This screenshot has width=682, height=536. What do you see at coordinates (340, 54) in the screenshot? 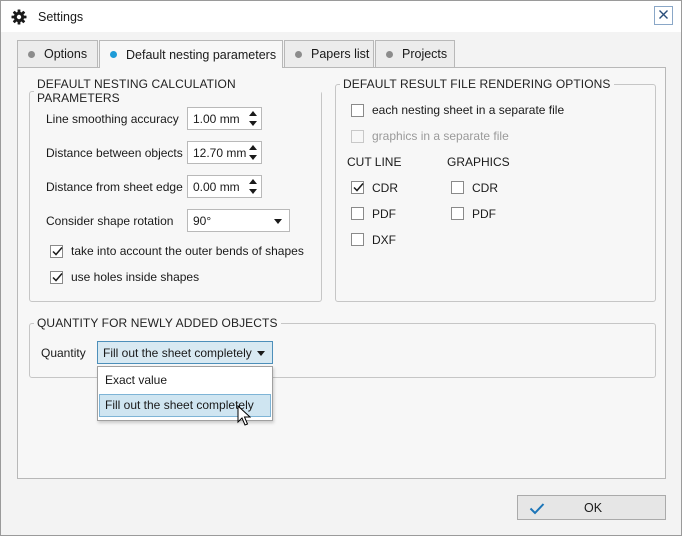
I see `tab-label: Papers list` at bounding box center [340, 54].